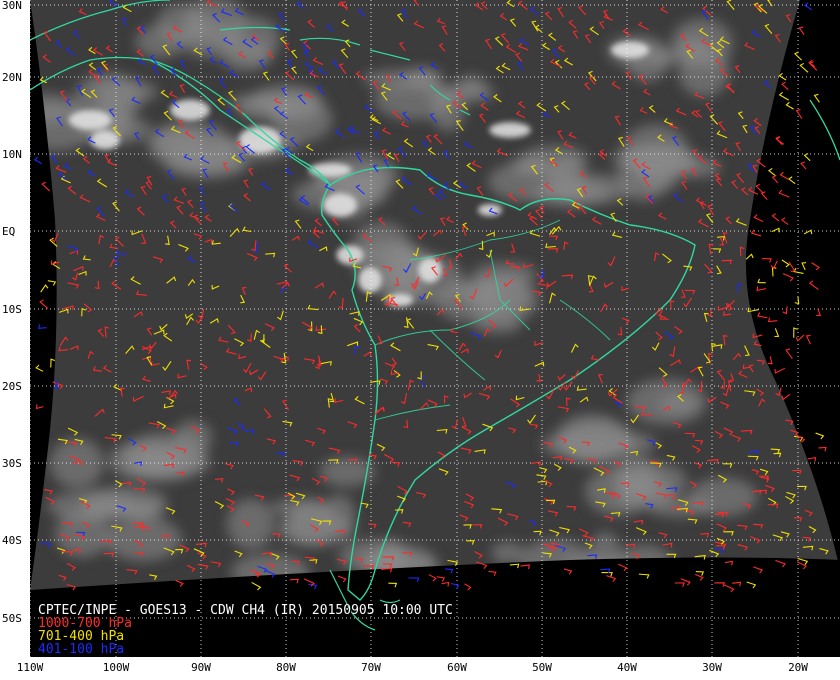 This screenshot has width=840, height=680. What do you see at coordinates (798, 667) in the screenshot?
I see `lon-label-20w: 20W` at bounding box center [798, 667].